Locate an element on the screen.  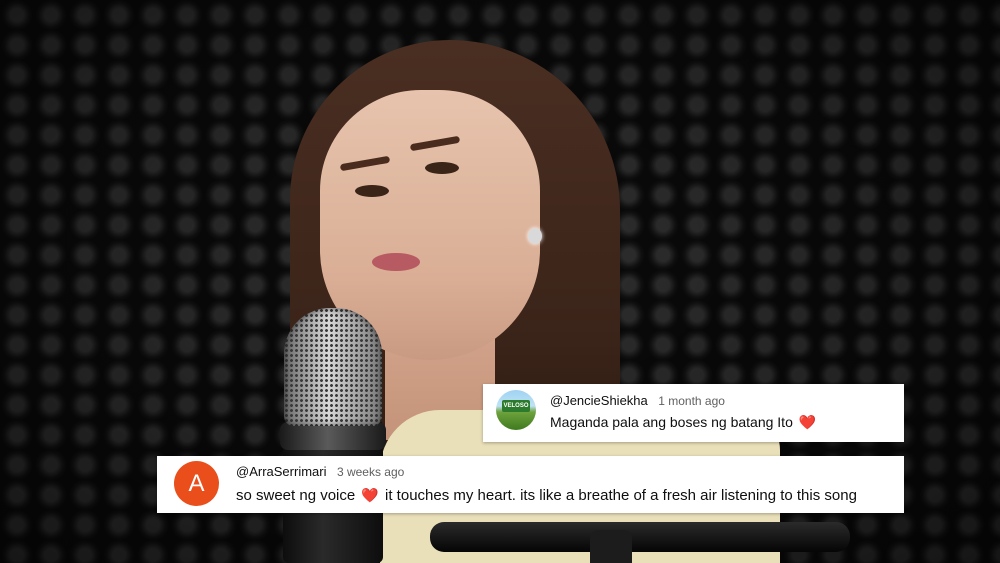
comment-meta: @JencieShiekha 1 month ago is located at coordinates (637, 401).